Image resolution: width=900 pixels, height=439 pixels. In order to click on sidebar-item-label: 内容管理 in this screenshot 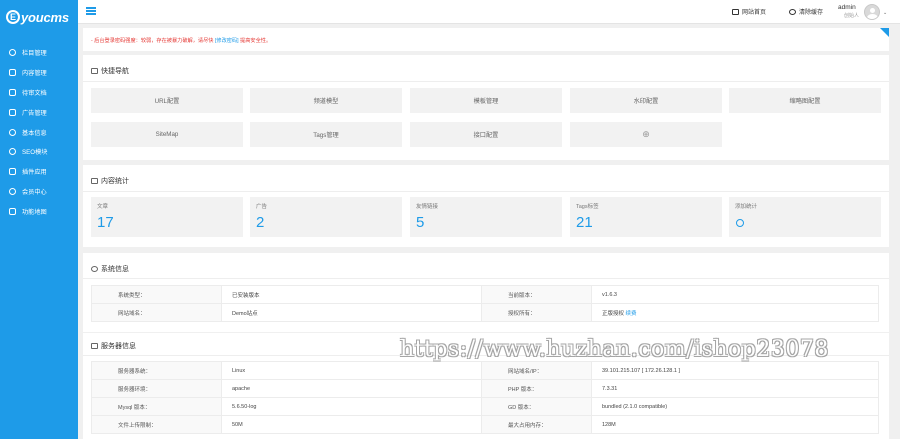, I will do `click(34, 74)`.